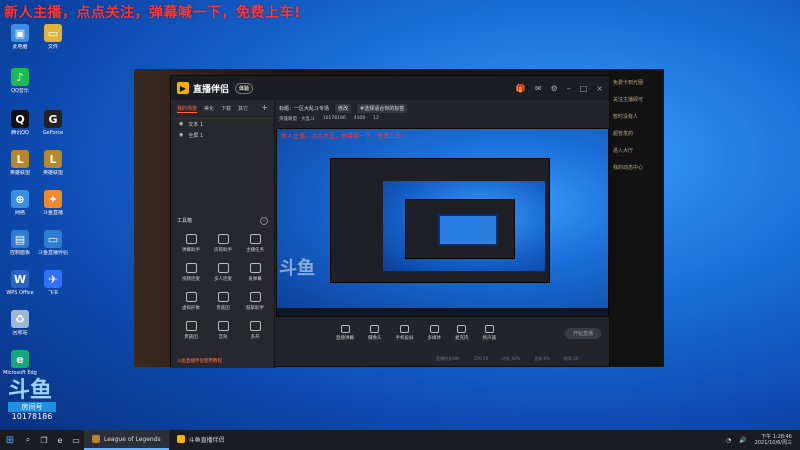 The image size is (800, 450). Describe the element at coordinates (462, 333) in the screenshot. I see `control-button: 麦克风` at that location.